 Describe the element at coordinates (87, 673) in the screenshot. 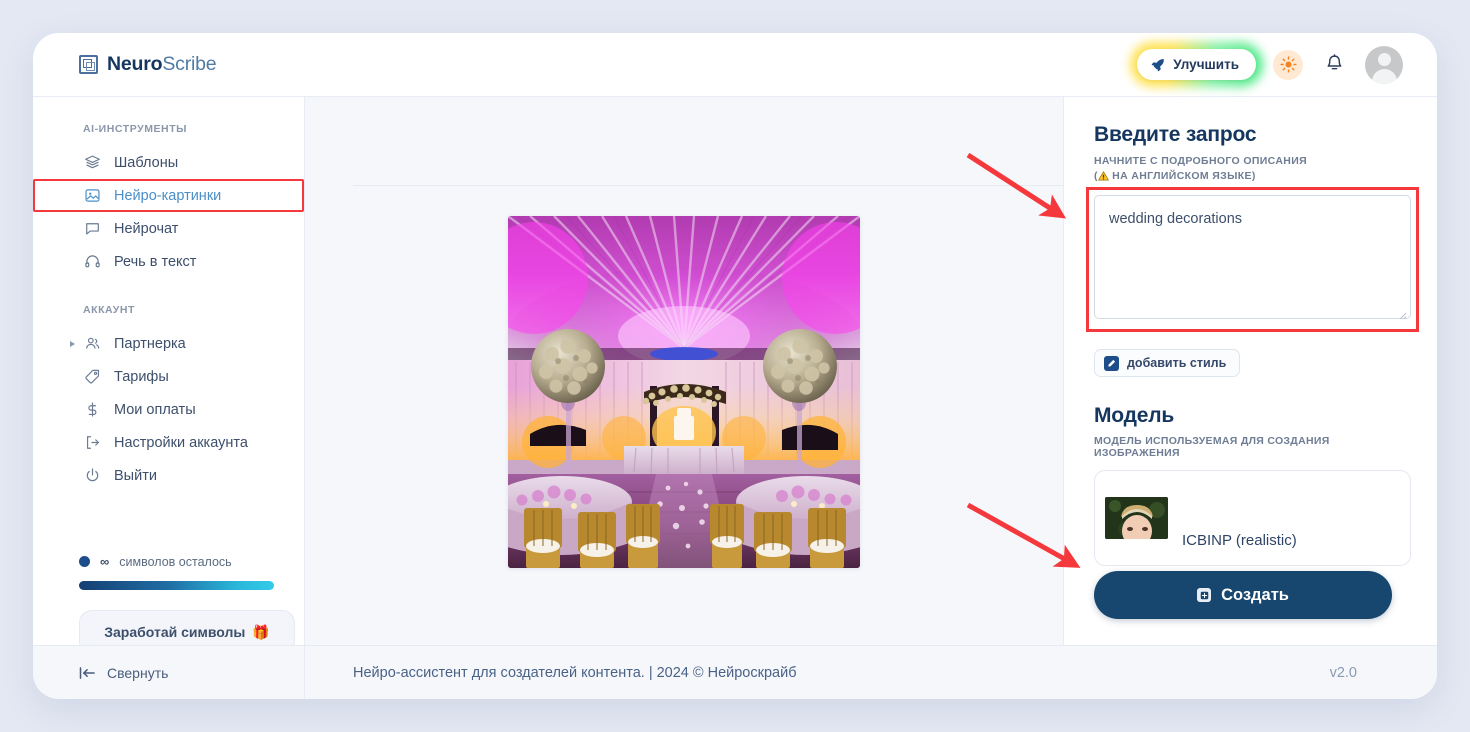

I see `collapse-left-icon` at that location.